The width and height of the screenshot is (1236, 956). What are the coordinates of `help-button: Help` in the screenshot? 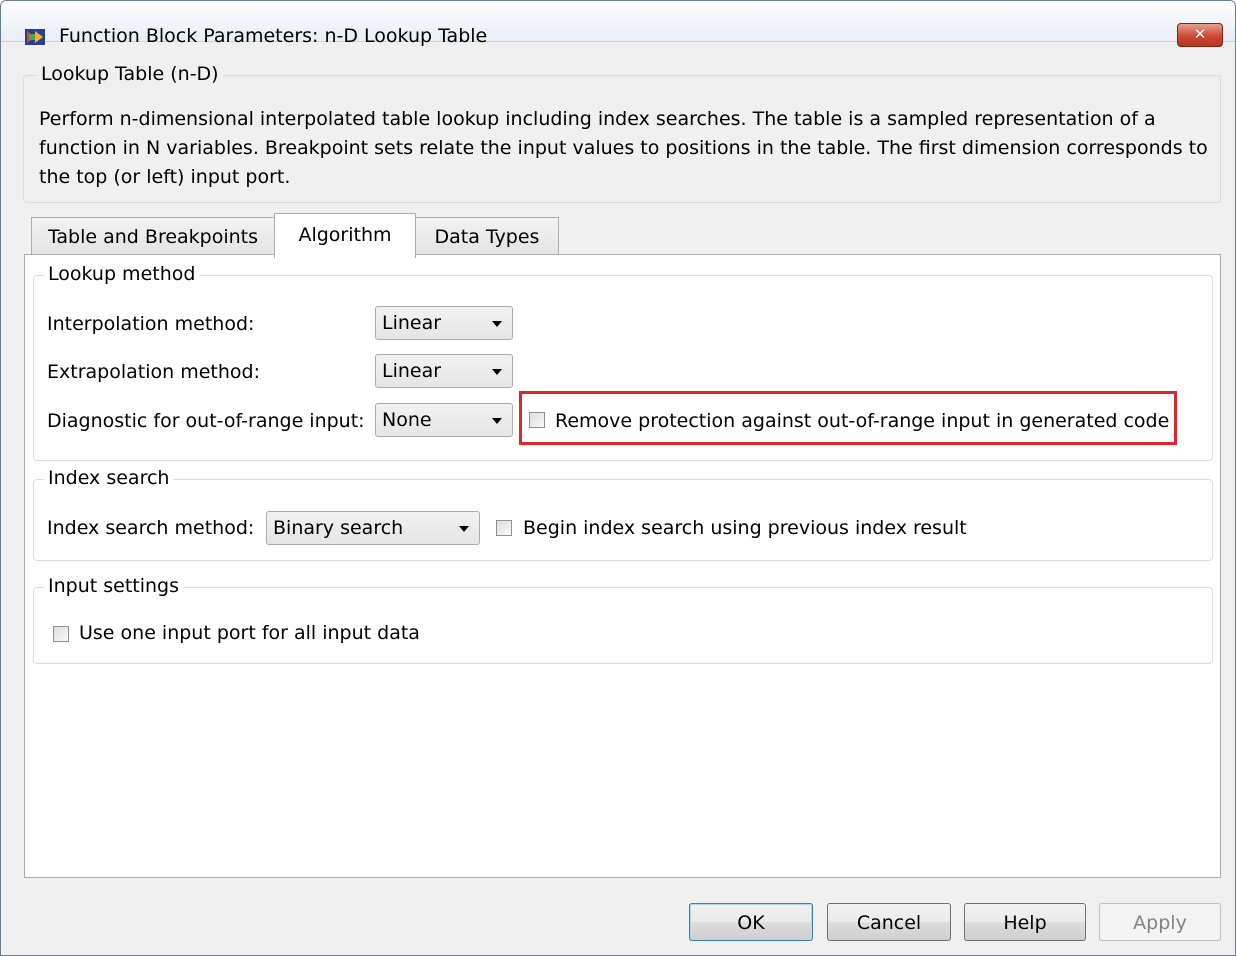 It's located at (1025, 922).